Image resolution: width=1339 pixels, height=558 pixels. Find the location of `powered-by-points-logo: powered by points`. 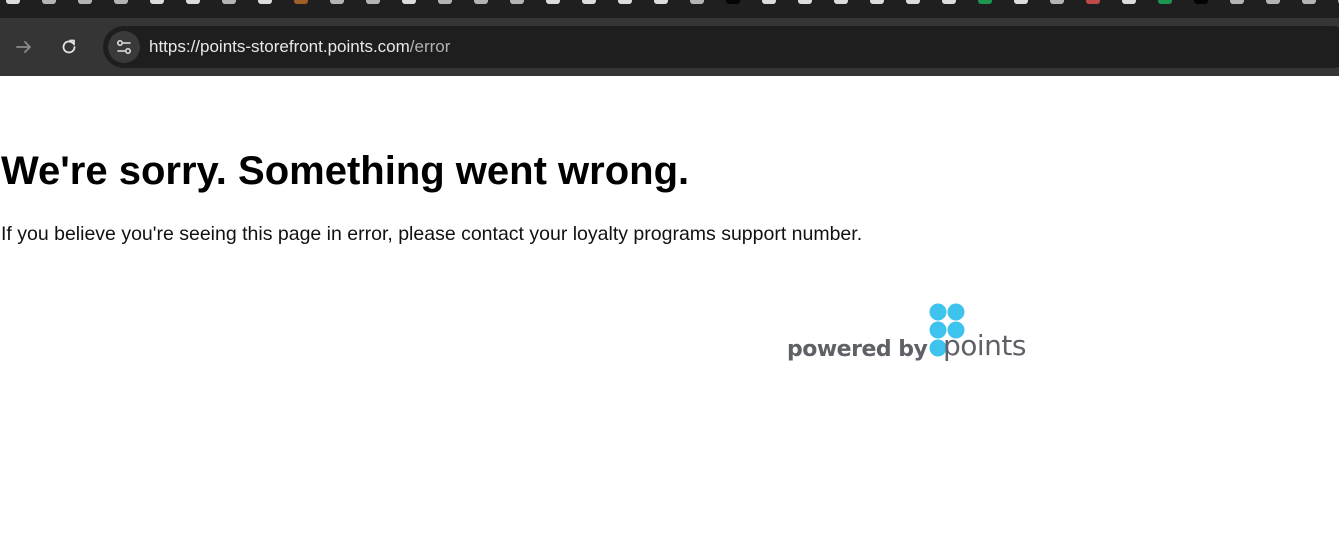

powered-by-points-logo: powered by points is located at coordinates (916, 337).